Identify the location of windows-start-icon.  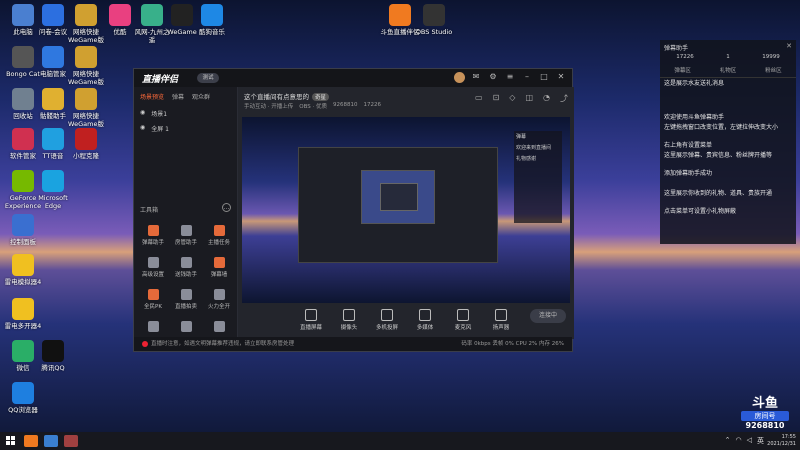
(10, 440).